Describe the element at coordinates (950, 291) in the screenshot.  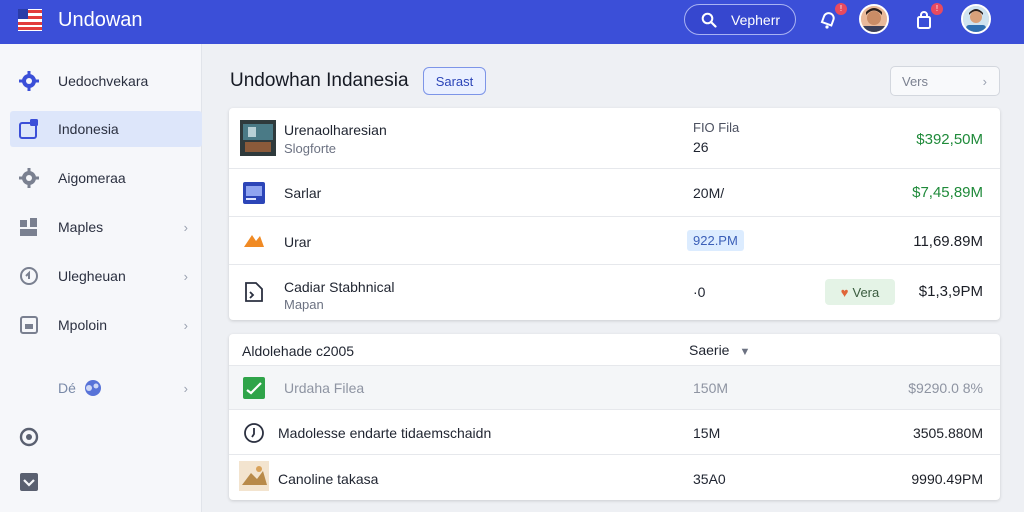
I see `row-value: $1,3,9PM` at that location.